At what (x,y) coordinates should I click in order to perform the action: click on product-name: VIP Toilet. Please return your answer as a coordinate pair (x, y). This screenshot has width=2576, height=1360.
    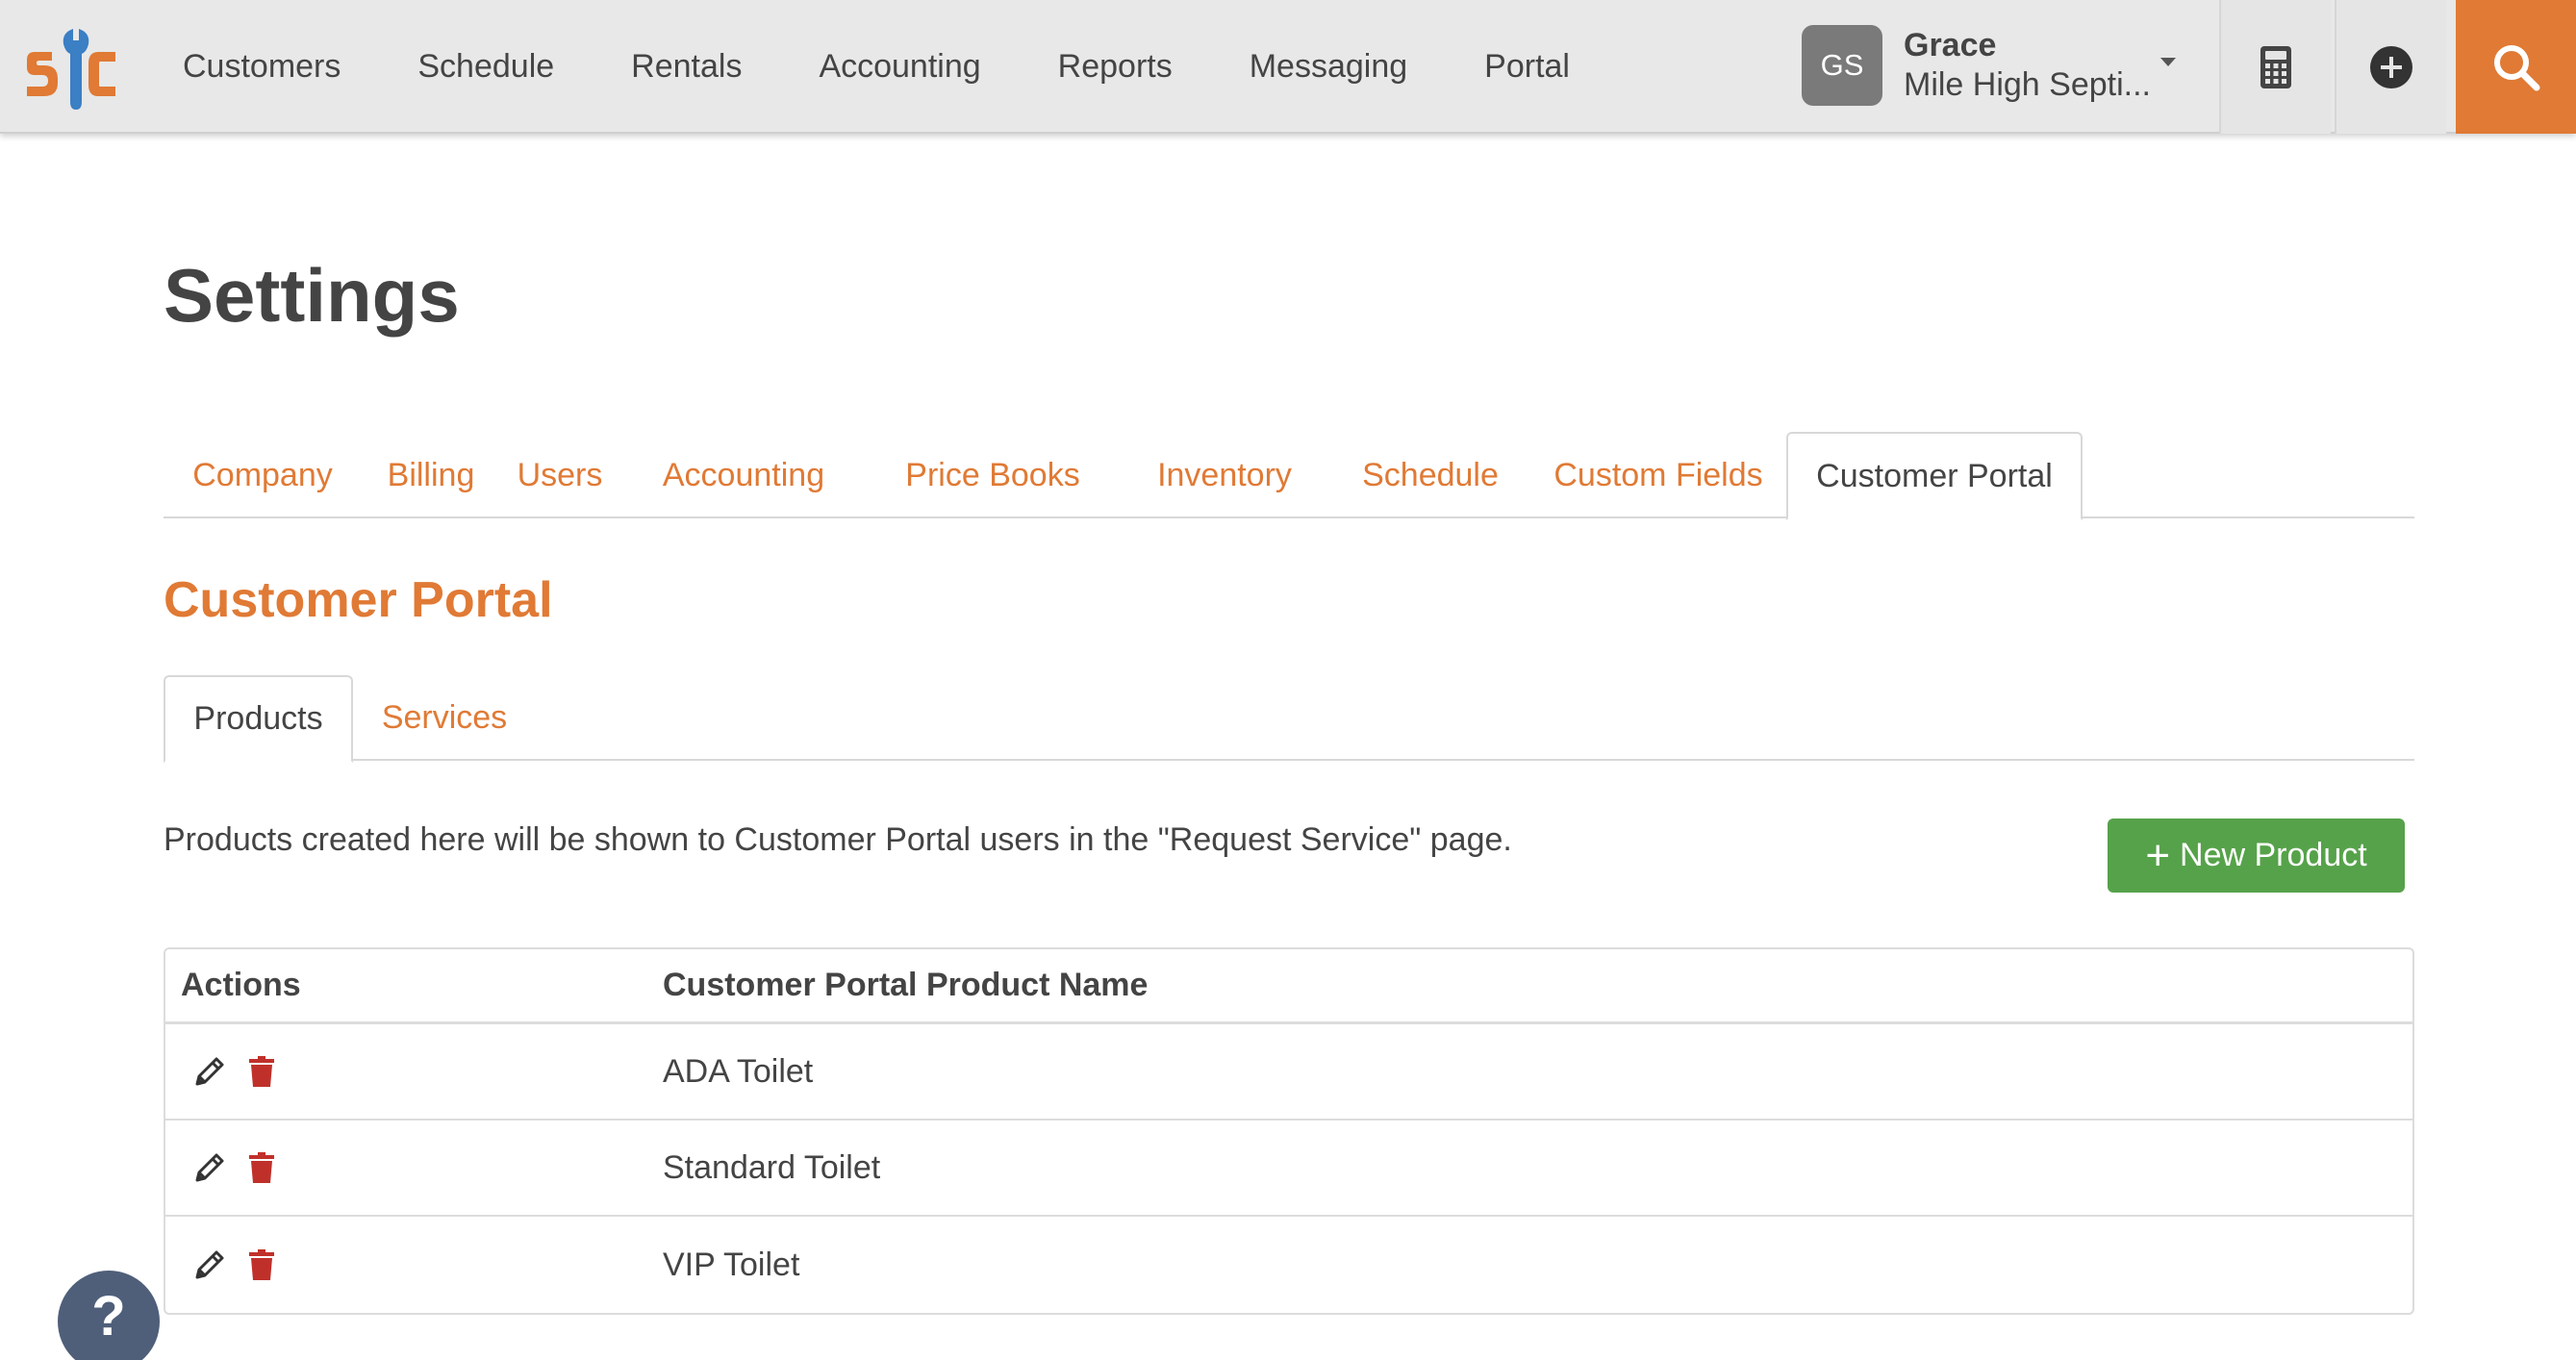
    Looking at the image, I should click on (731, 1265).